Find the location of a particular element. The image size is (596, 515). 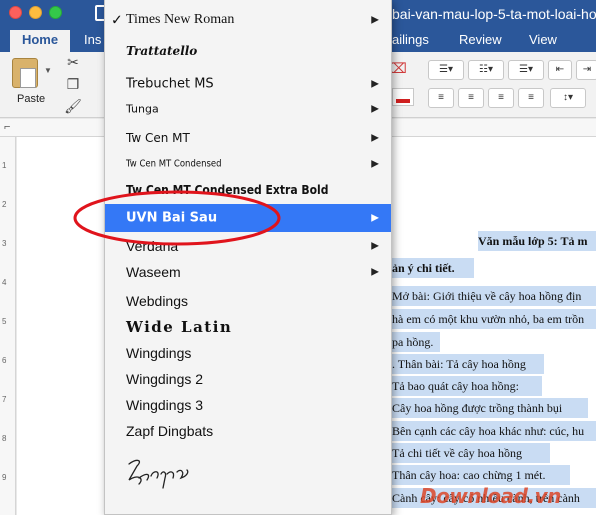

font-option-label: Tunga is located at coordinates (142, 109).